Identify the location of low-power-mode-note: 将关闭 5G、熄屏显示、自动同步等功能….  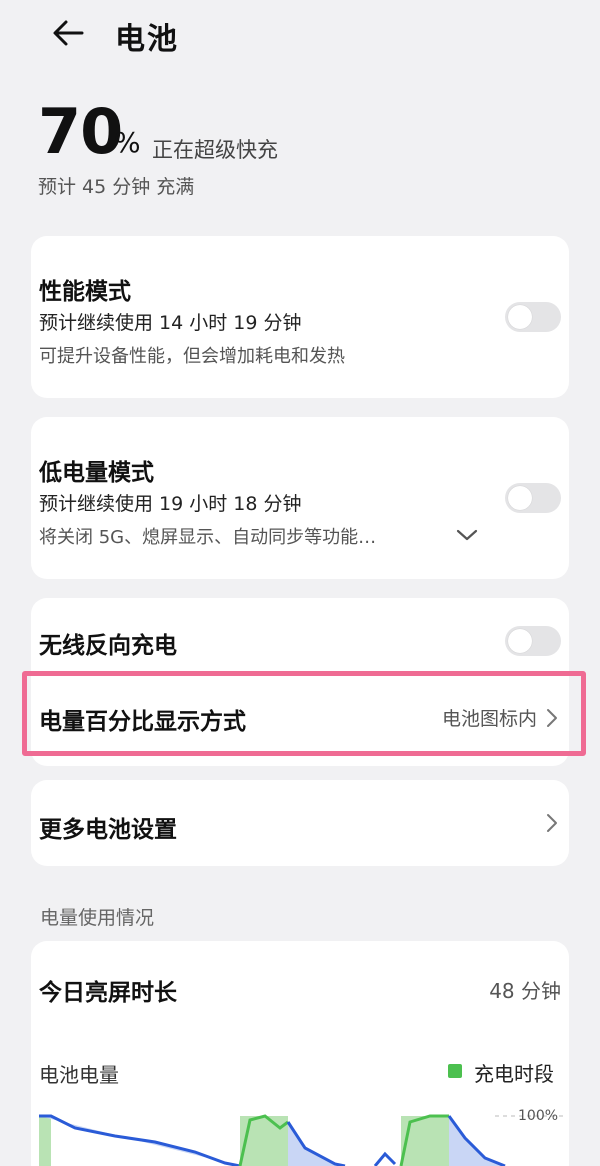
(208, 537).